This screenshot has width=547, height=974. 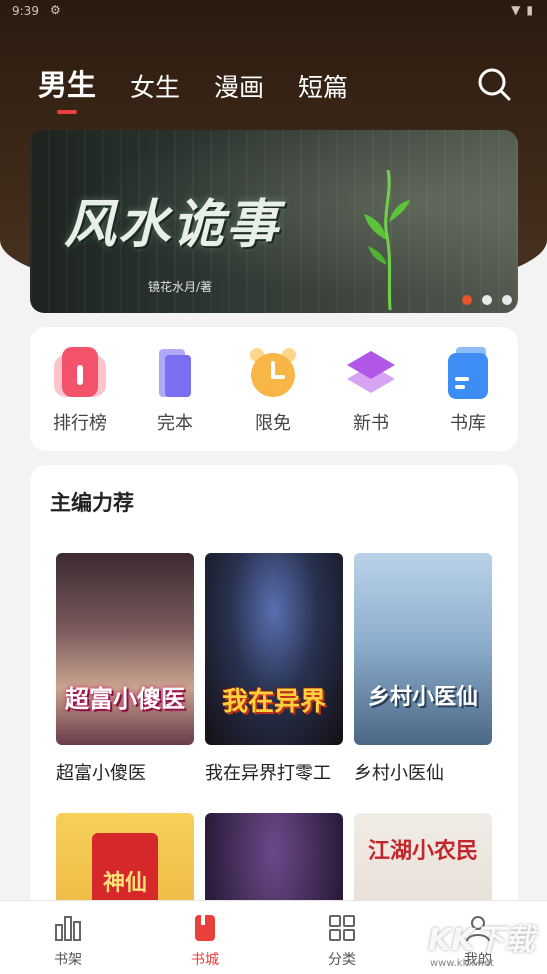 I want to click on quick-link-library: 书库, so click(x=468, y=391).